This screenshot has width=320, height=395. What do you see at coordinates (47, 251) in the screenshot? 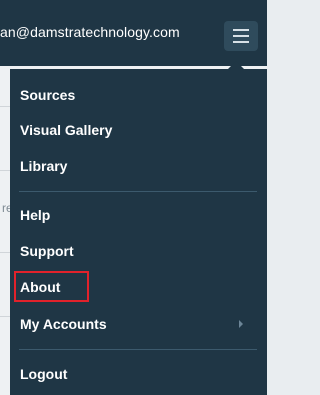
I see `menu-item-support: Support` at bounding box center [47, 251].